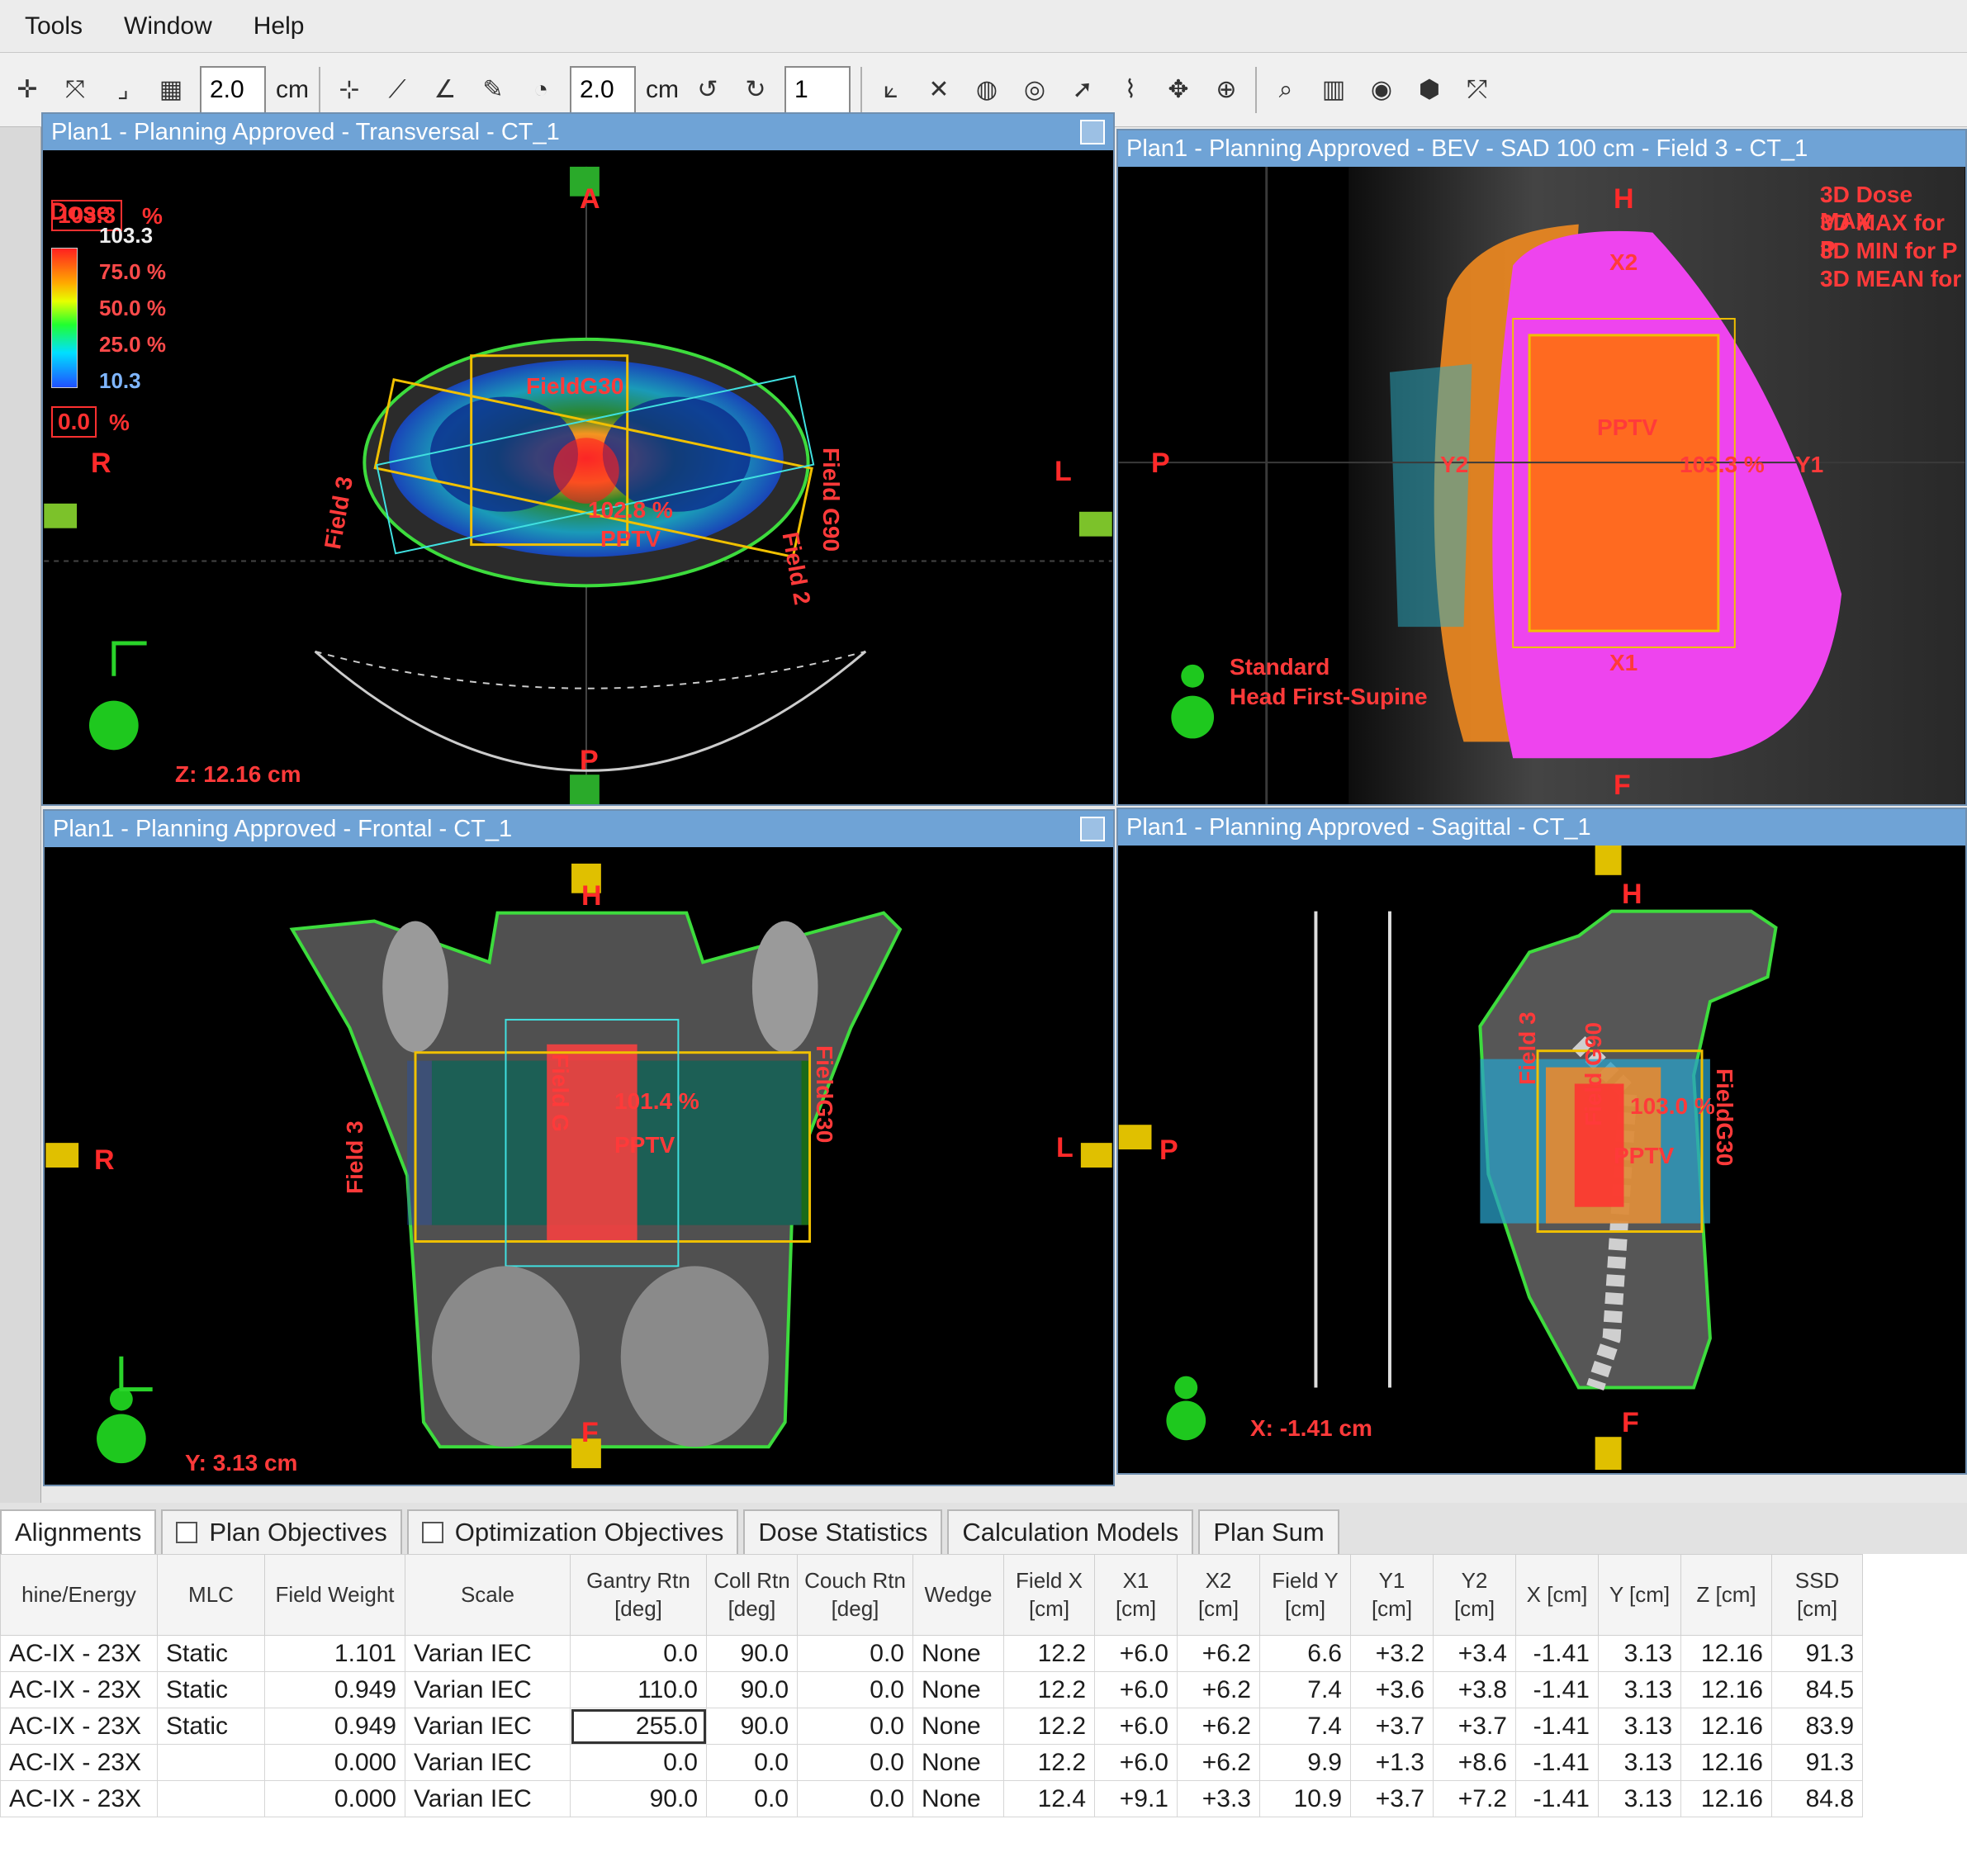  What do you see at coordinates (75, 90) in the screenshot?
I see `collapse-icon: ⤧` at bounding box center [75, 90].